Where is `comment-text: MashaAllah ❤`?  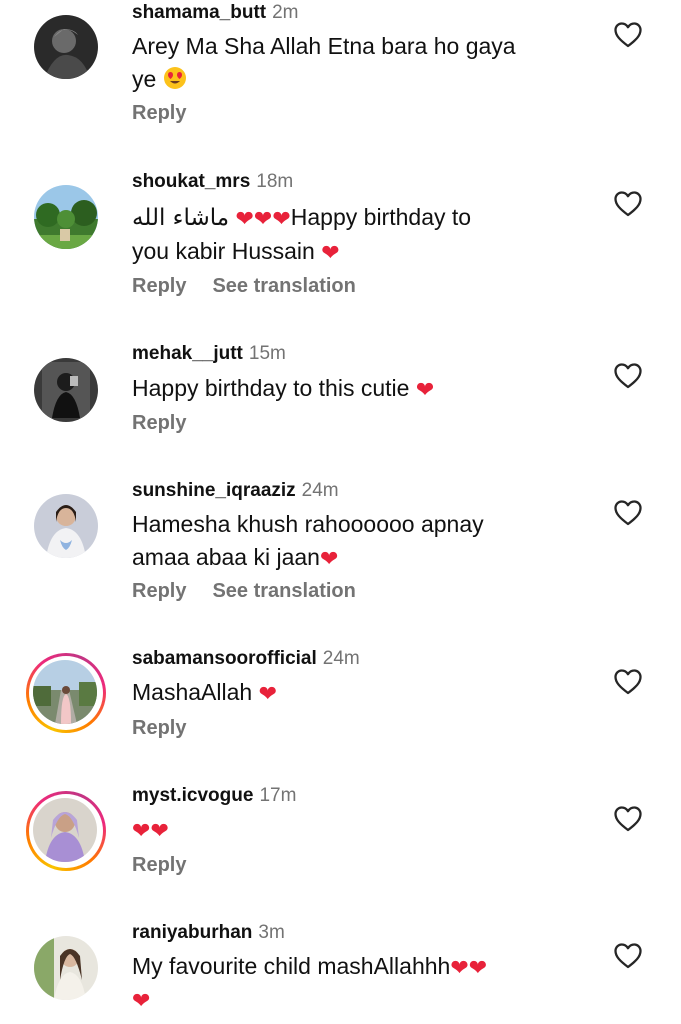
comment-text: MashaAllah ❤ is located at coordinates (352, 692).